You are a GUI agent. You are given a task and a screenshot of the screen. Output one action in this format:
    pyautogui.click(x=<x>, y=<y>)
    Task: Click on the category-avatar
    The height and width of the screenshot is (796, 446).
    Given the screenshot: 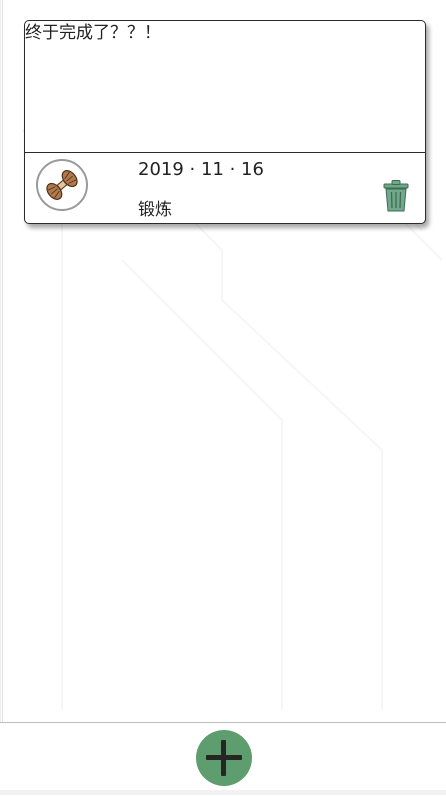 What is the action you would take?
    pyautogui.click(x=62, y=185)
    